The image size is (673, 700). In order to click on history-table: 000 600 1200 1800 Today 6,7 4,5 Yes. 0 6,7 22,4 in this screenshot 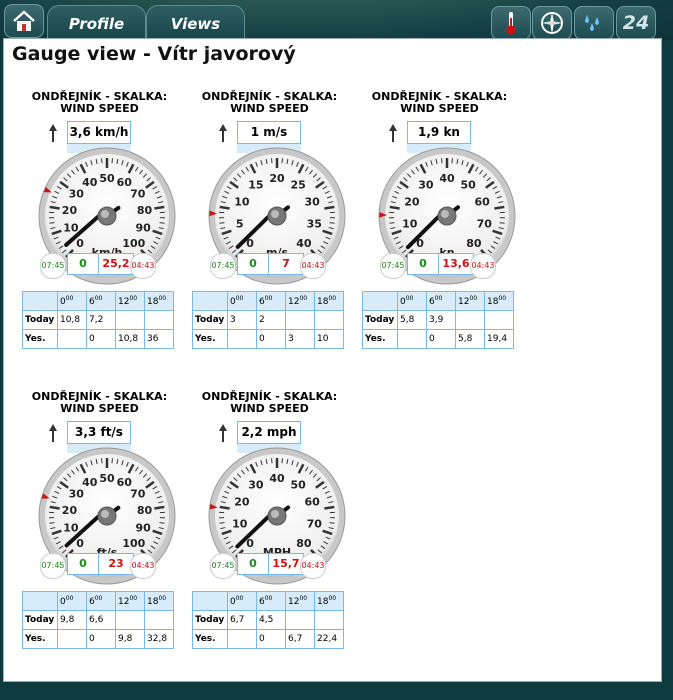, I will do `click(268, 620)`.